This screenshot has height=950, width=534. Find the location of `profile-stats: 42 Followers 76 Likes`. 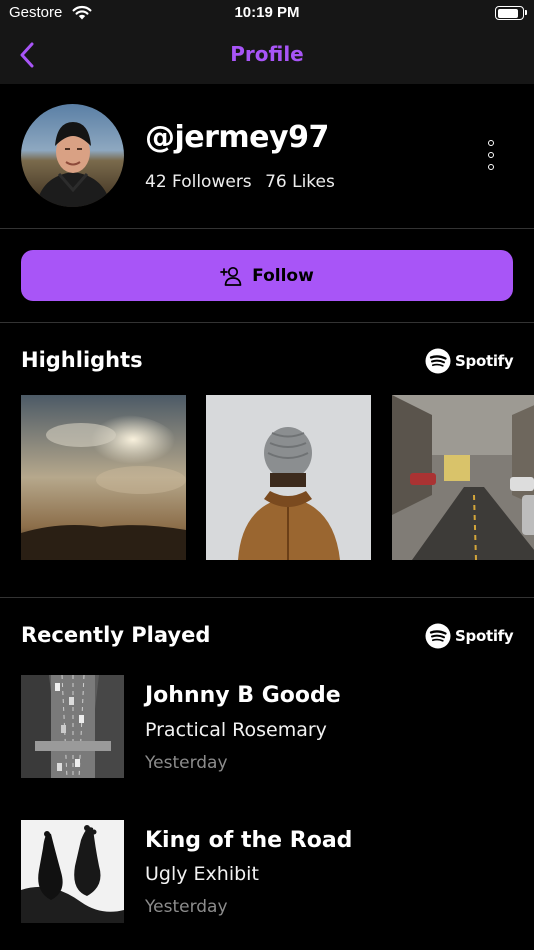

profile-stats: 42 Followers 76 Likes is located at coordinates (244, 182).